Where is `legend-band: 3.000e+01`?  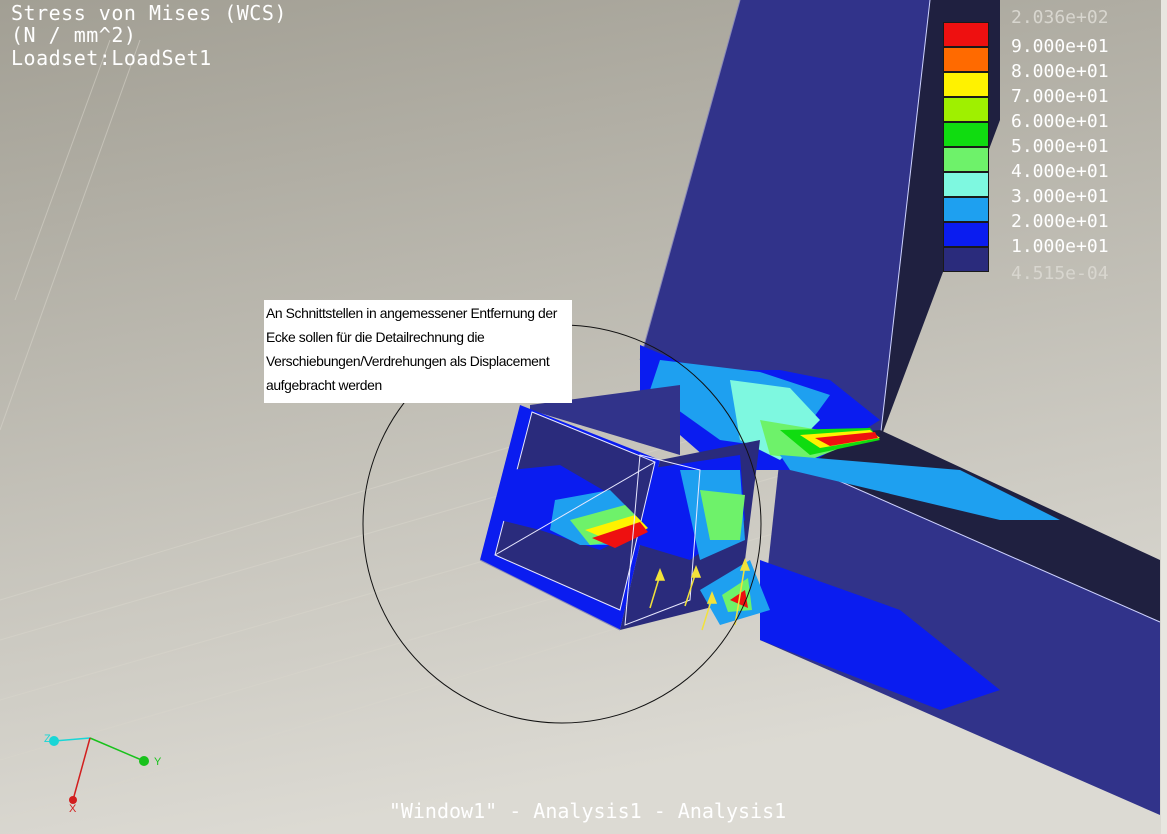 legend-band: 3.000e+01 is located at coordinates (1053, 189).